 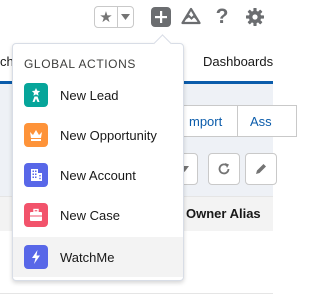 I want to click on menu-item-label: WatchMe, so click(x=87, y=257).